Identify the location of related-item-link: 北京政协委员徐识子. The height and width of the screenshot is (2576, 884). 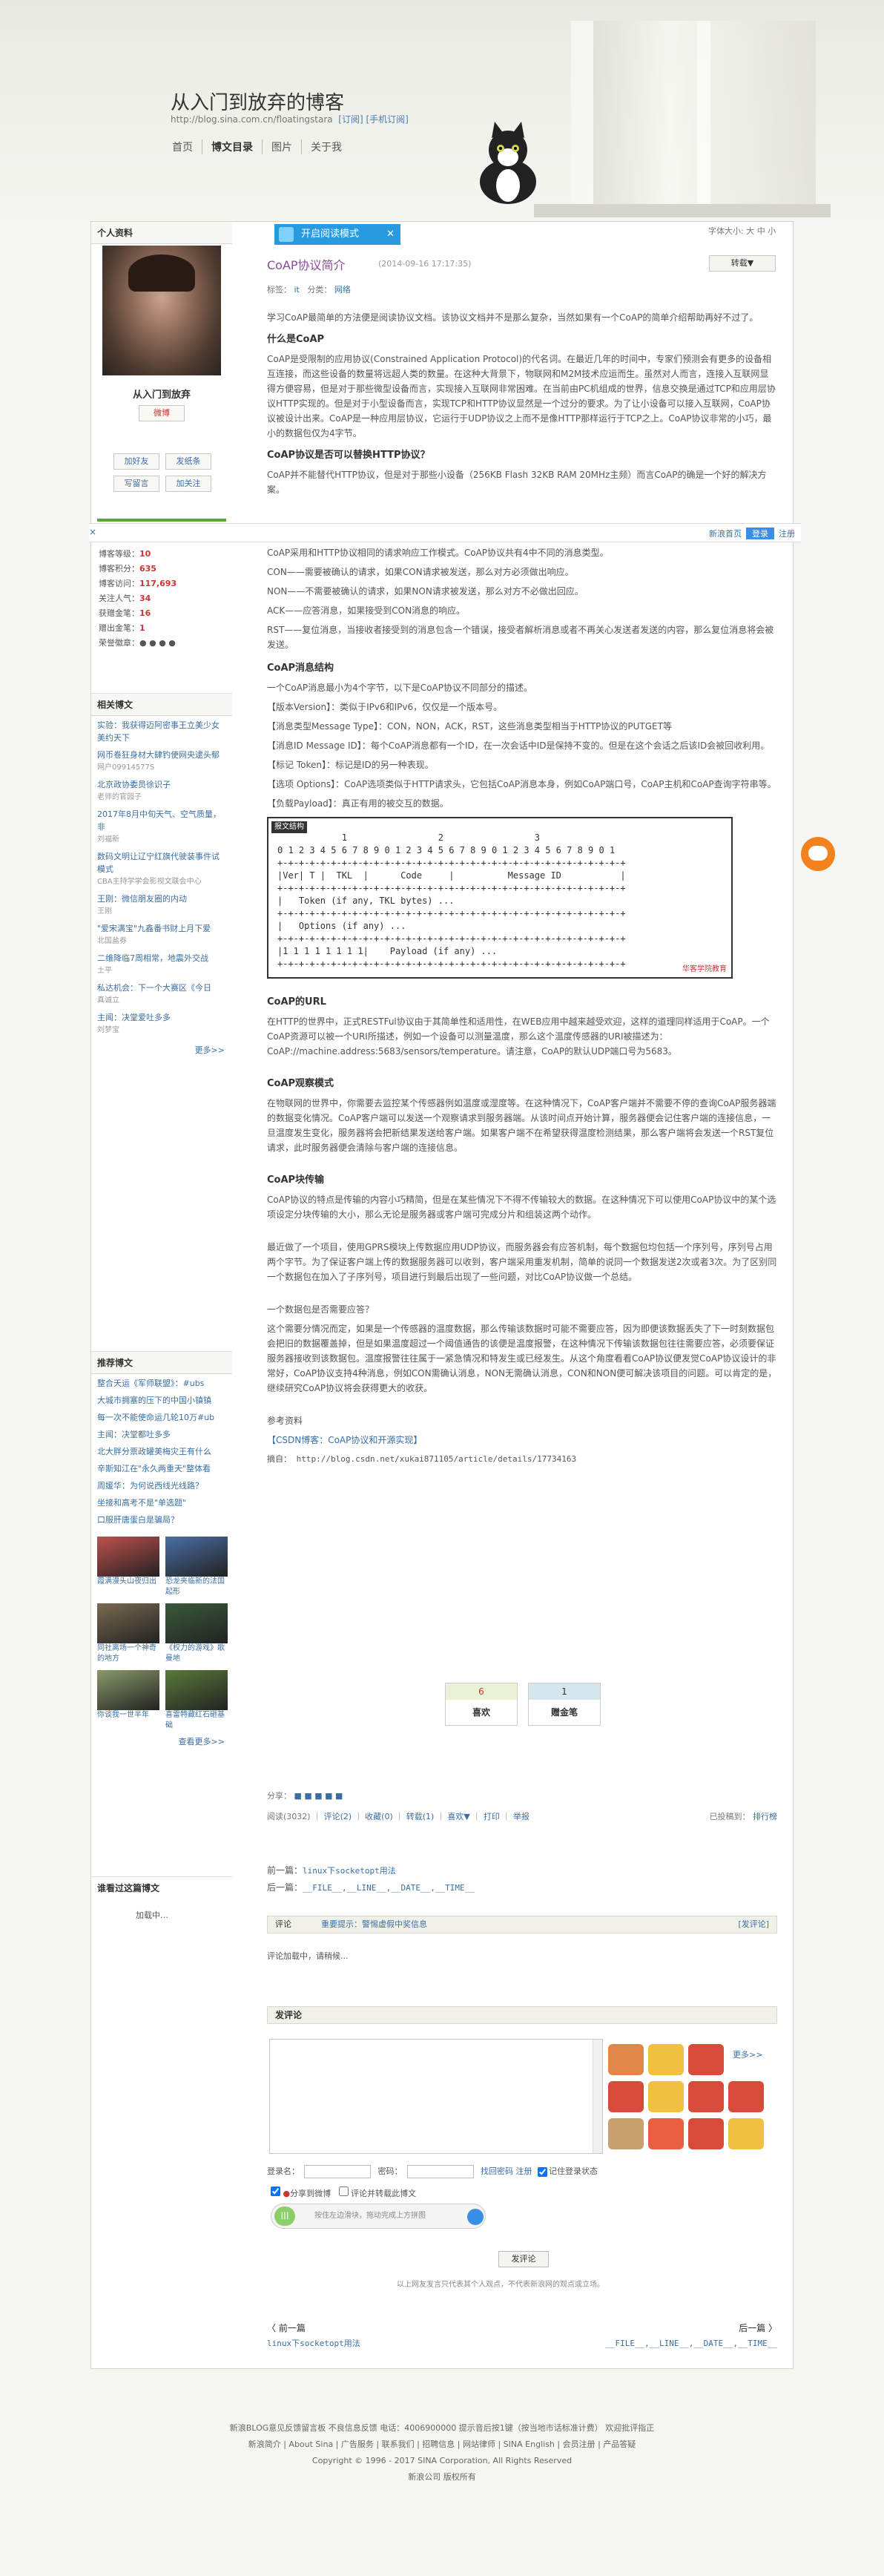
(134, 784).